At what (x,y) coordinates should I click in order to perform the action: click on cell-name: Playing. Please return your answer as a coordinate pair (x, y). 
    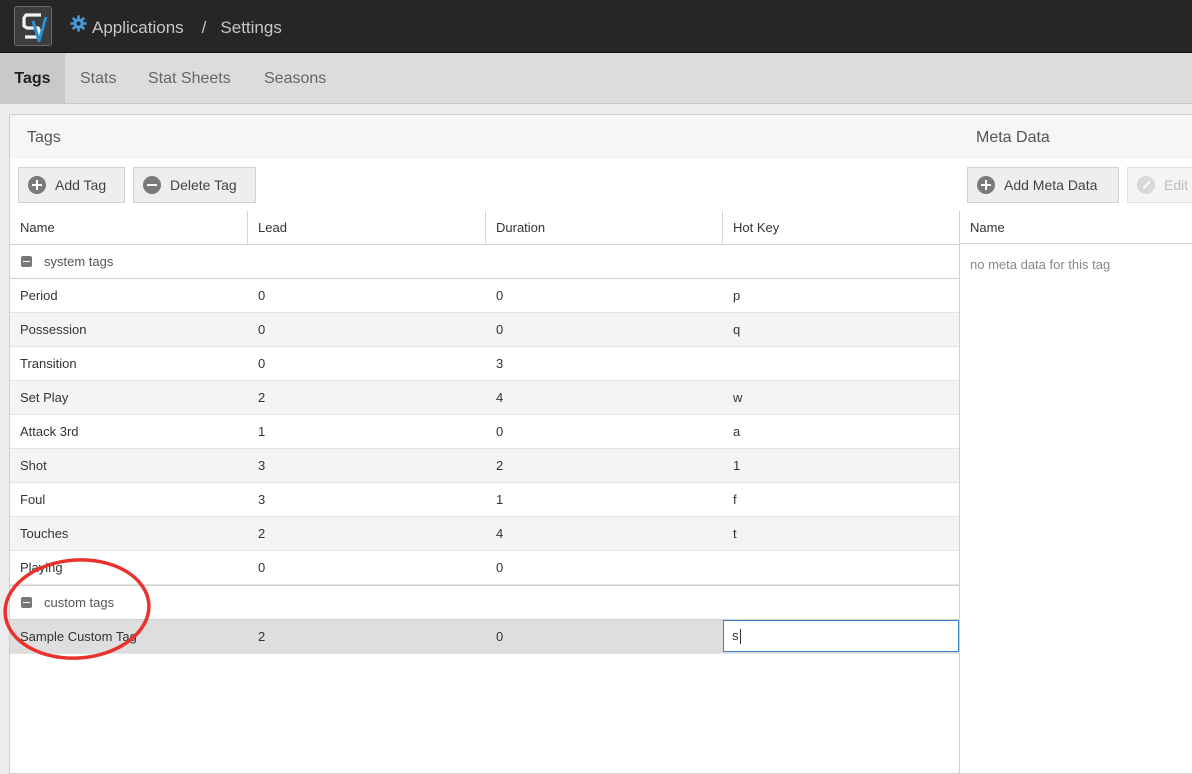
    Looking at the image, I should click on (41, 567).